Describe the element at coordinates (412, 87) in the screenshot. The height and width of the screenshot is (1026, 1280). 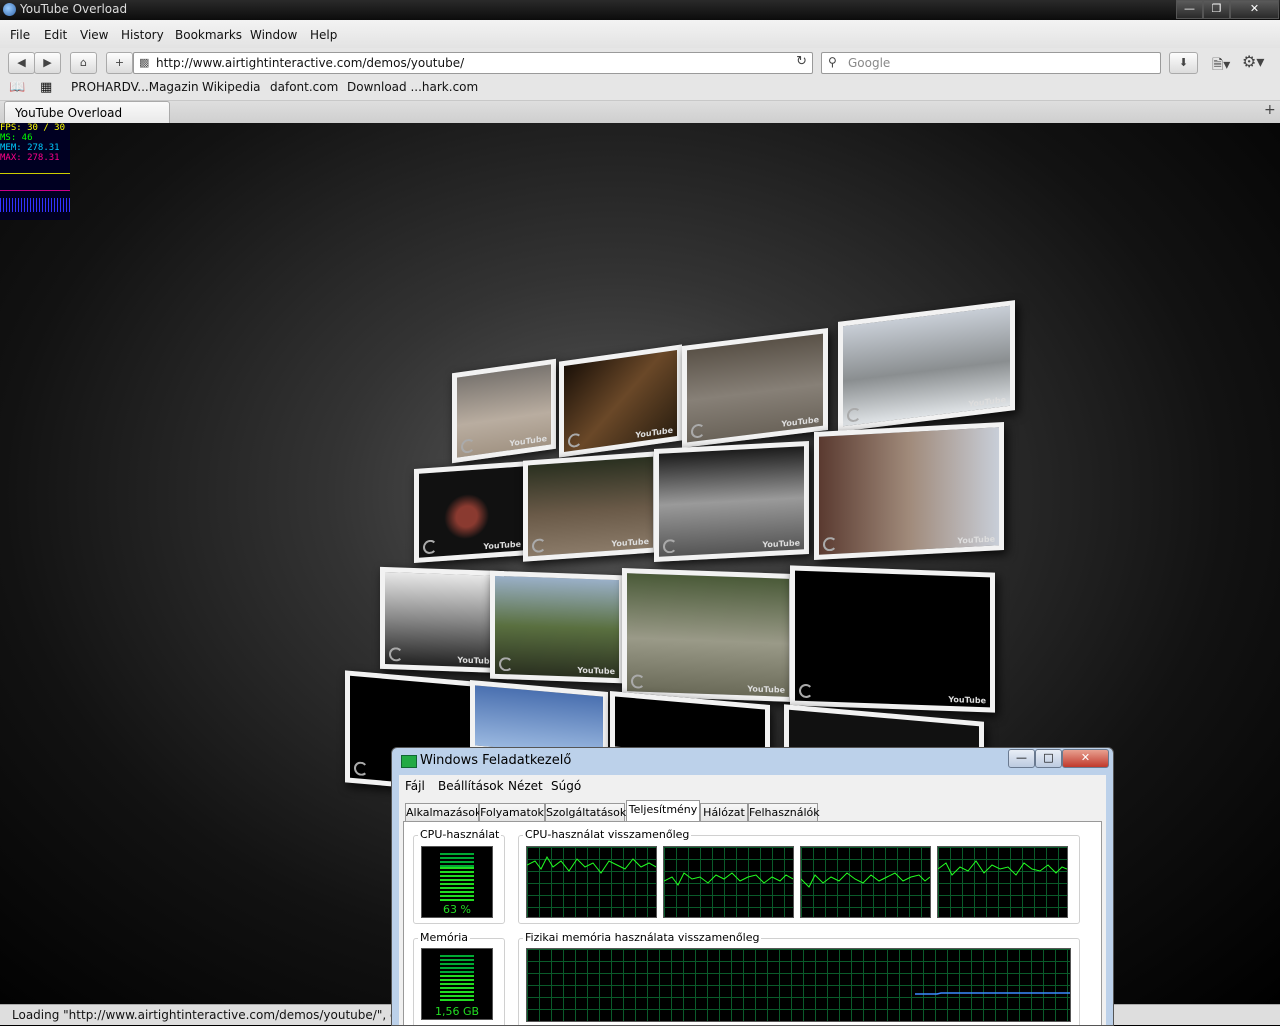
I see `bookmark-download: Download ...hark.com` at that location.